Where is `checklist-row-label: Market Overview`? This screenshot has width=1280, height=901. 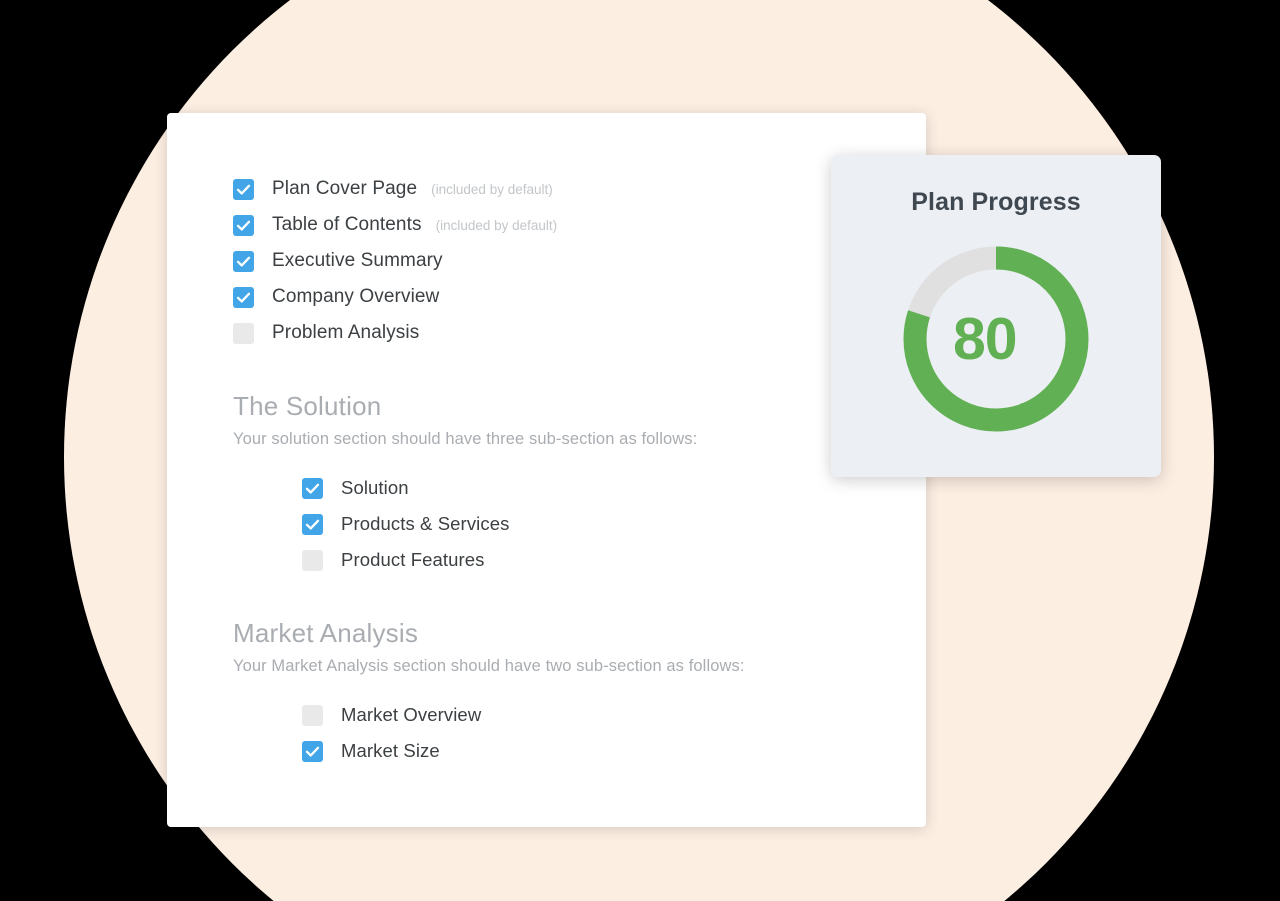
checklist-row-label: Market Overview is located at coordinates (411, 714).